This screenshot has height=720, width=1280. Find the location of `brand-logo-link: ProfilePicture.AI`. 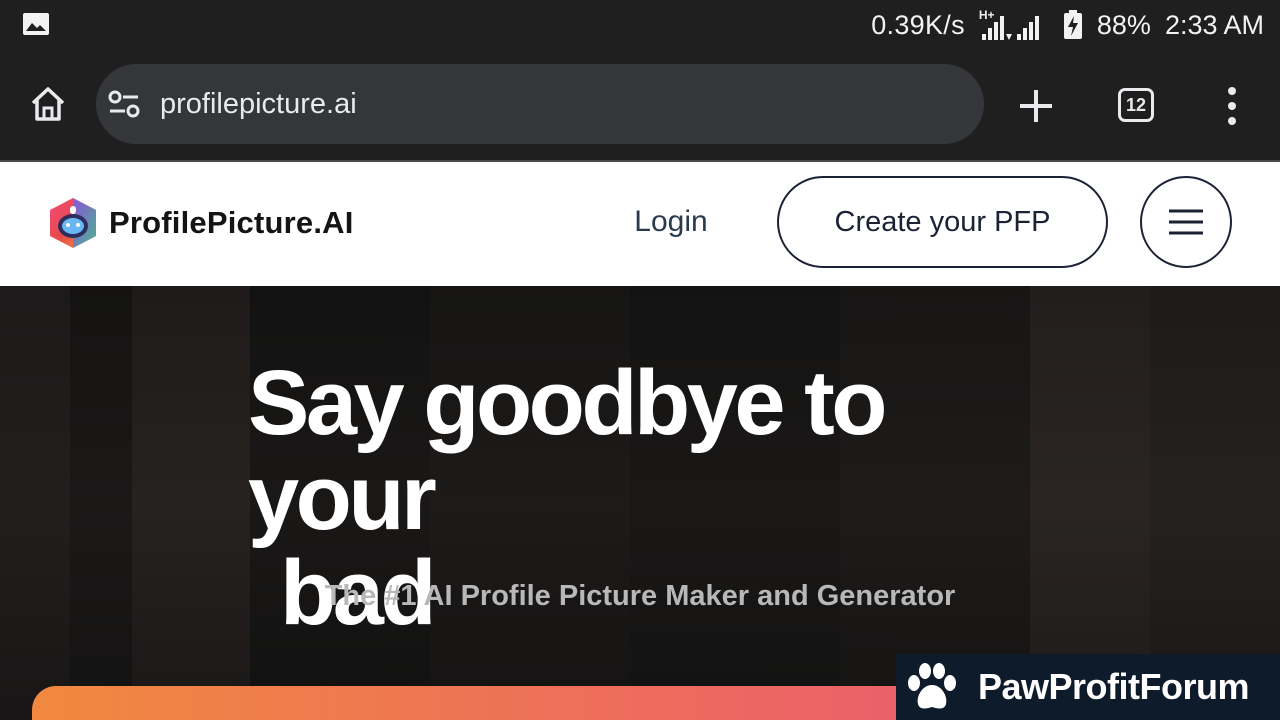

brand-logo-link: ProfilePicture.AI is located at coordinates (200, 223).